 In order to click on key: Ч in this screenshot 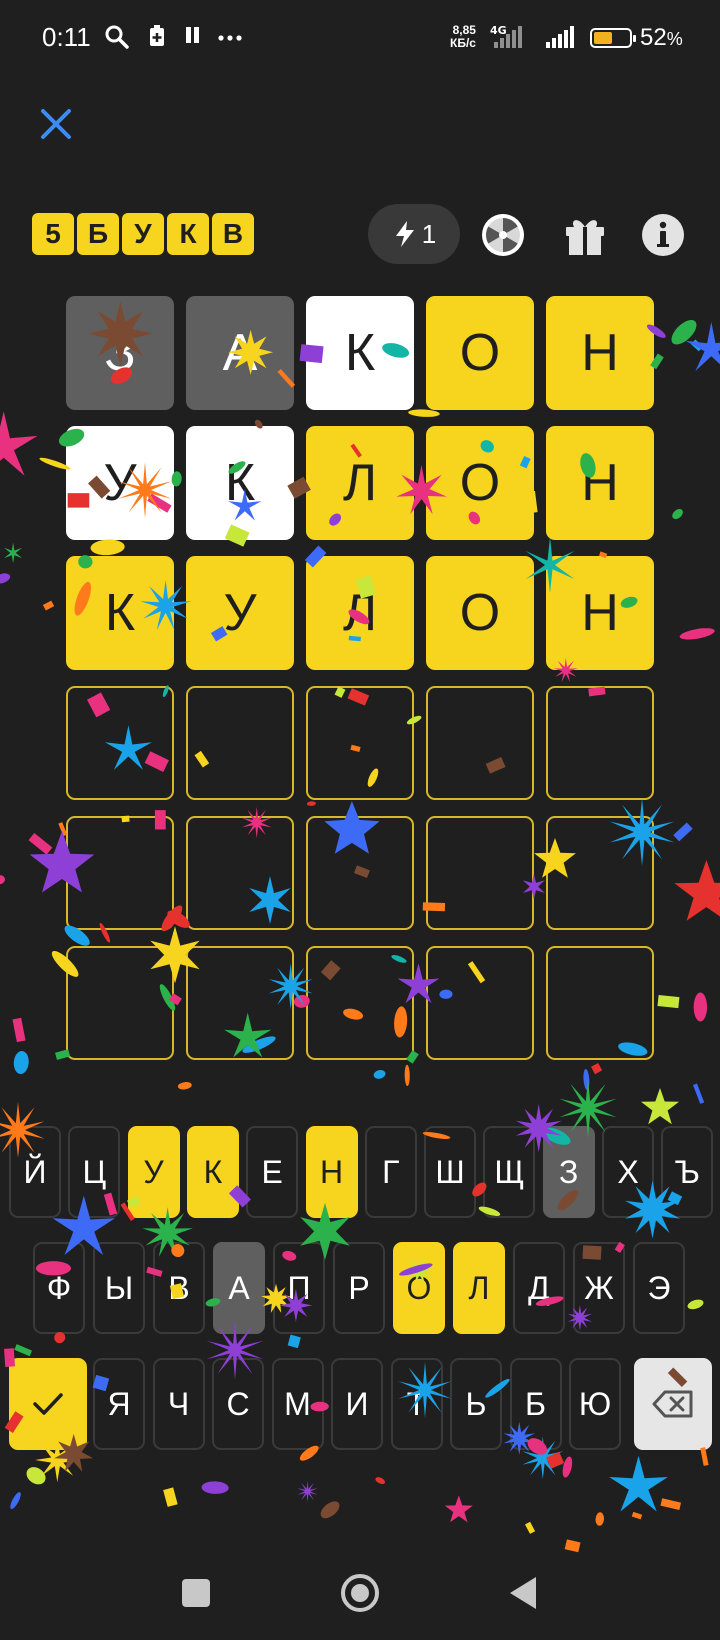, I will do `click(178, 1404)`.